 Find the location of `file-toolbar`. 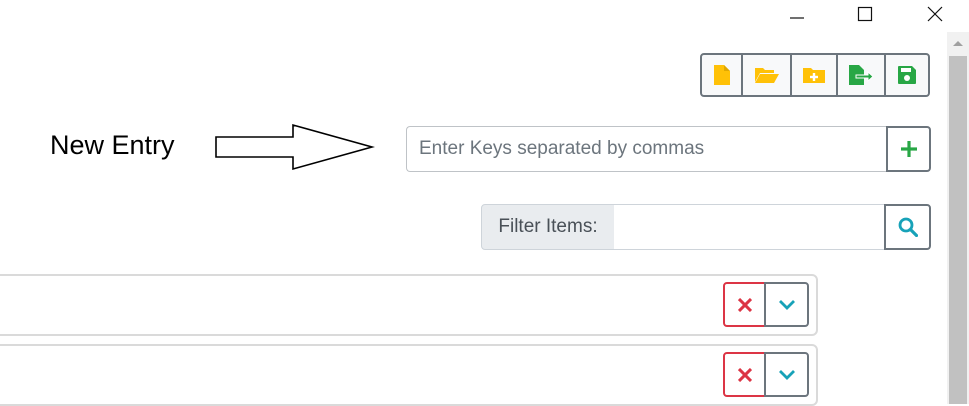

file-toolbar is located at coordinates (815, 75).